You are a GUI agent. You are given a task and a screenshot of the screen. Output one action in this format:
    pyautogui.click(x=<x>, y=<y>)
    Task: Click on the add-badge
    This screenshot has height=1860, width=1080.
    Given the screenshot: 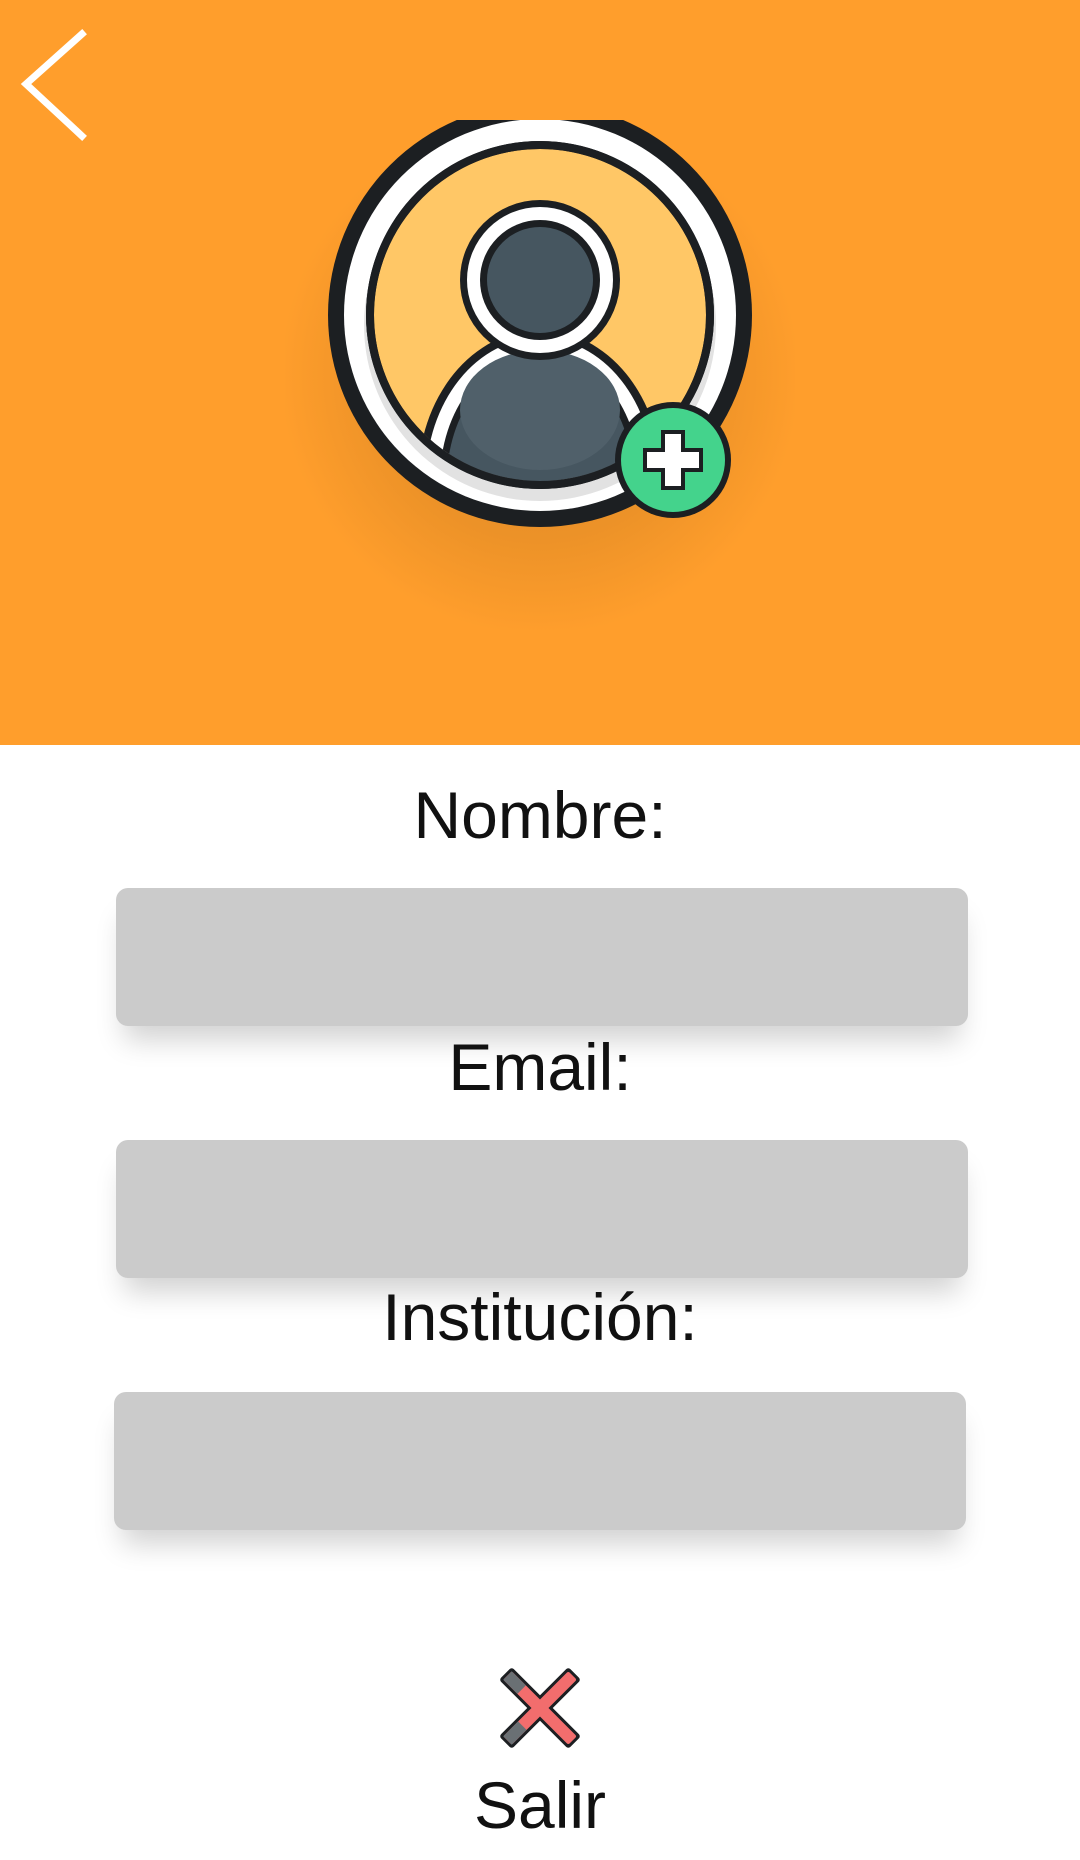 What is the action you would take?
    pyautogui.click(x=673, y=460)
    